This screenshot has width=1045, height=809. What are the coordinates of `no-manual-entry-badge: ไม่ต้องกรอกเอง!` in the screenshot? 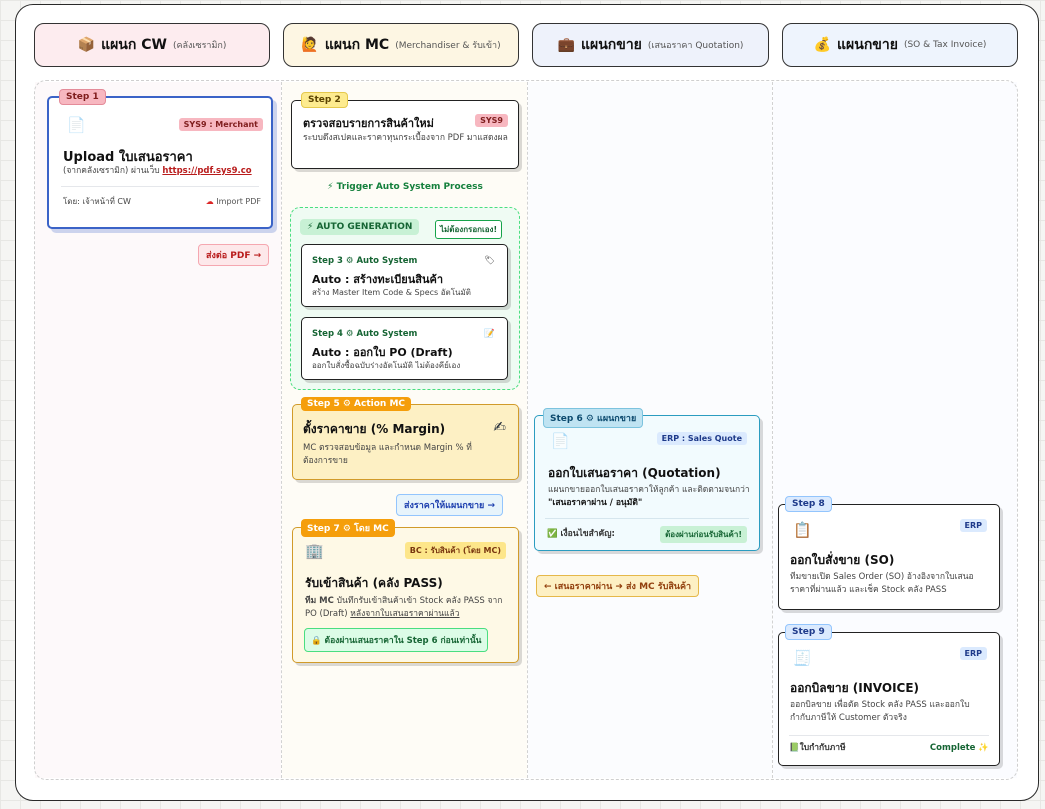 It's located at (469, 229).